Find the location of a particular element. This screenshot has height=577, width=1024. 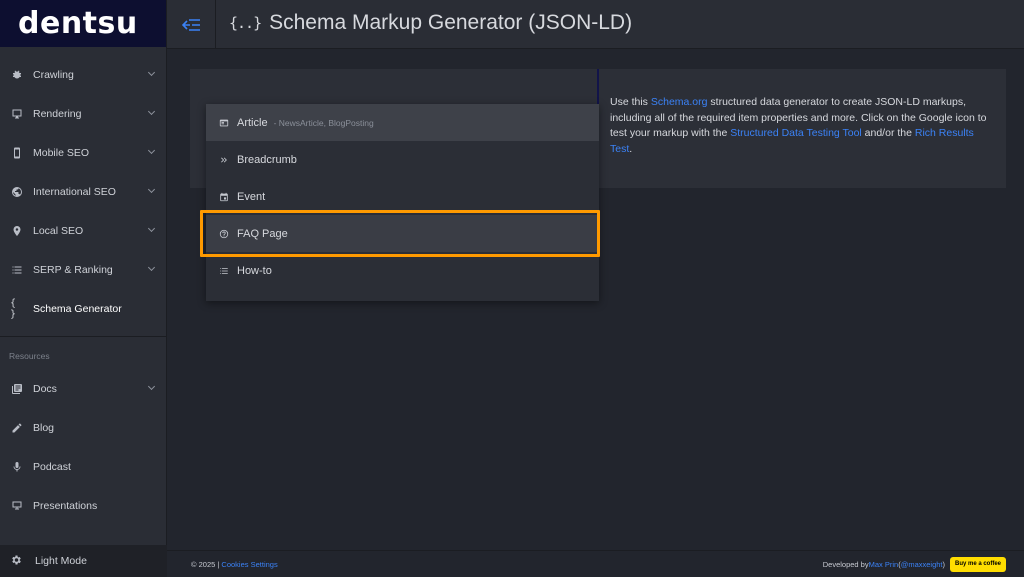

sidebar-item-local-seo: Local SEO is located at coordinates (83, 230).